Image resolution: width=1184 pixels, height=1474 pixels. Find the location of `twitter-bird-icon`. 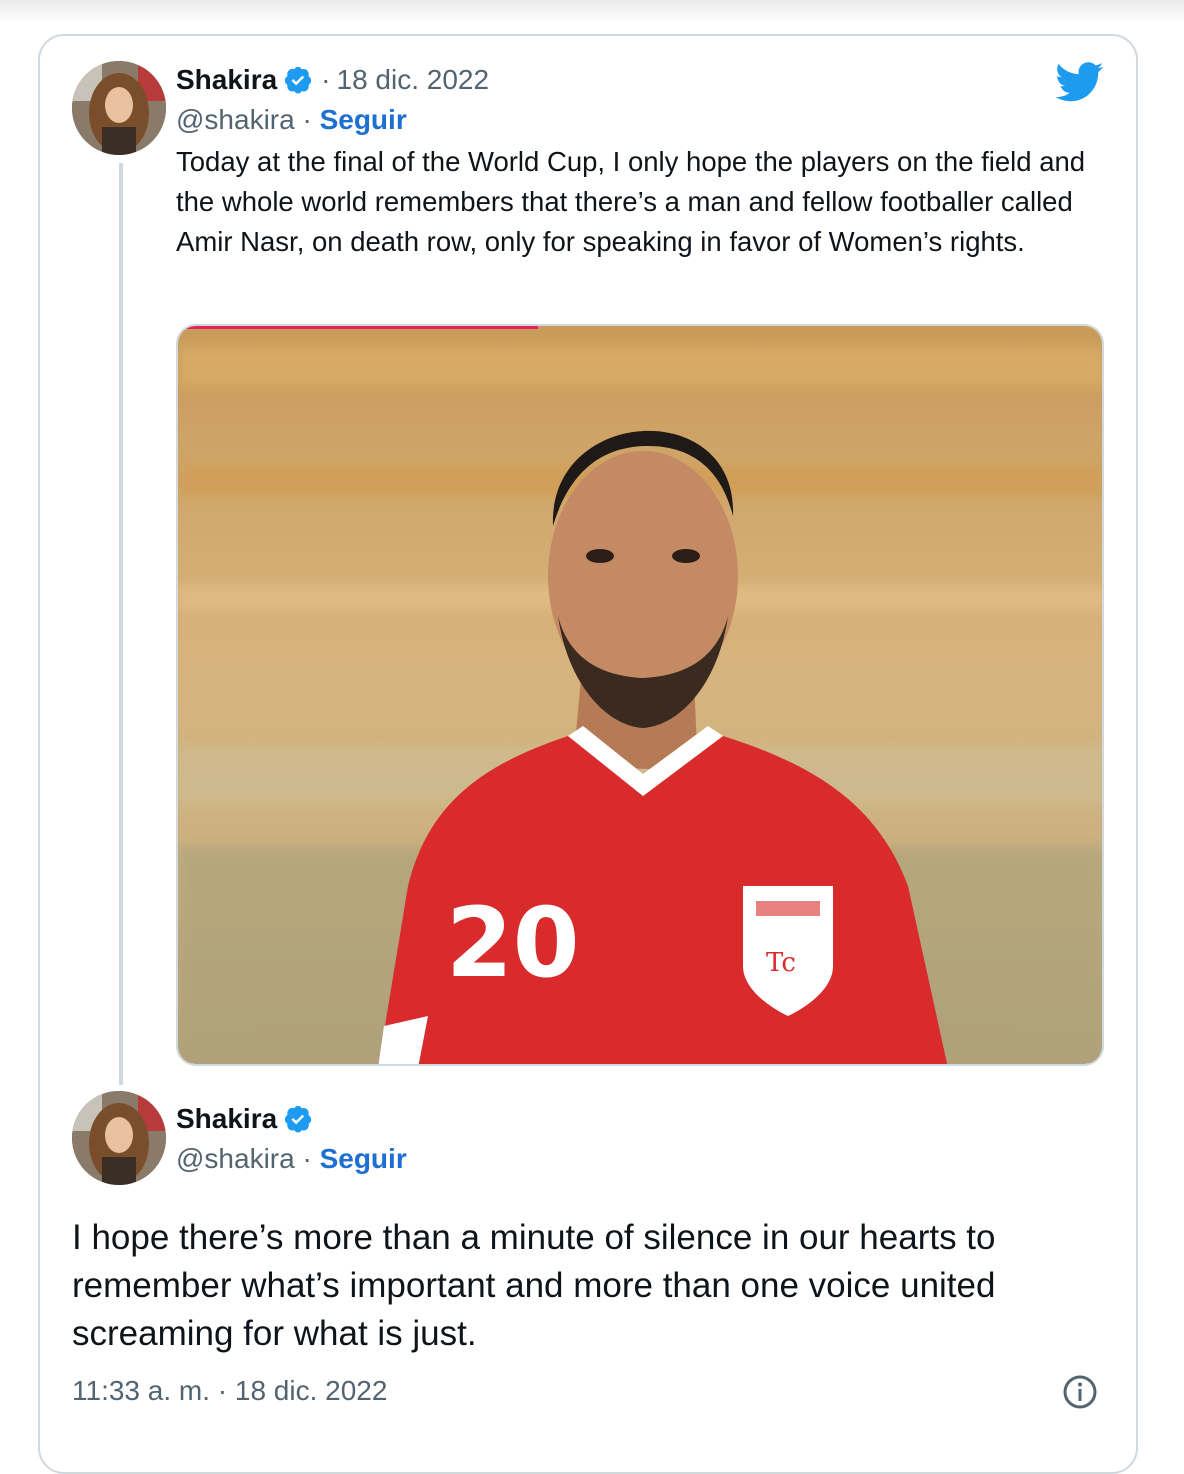

twitter-bird-icon is located at coordinates (1080, 82).